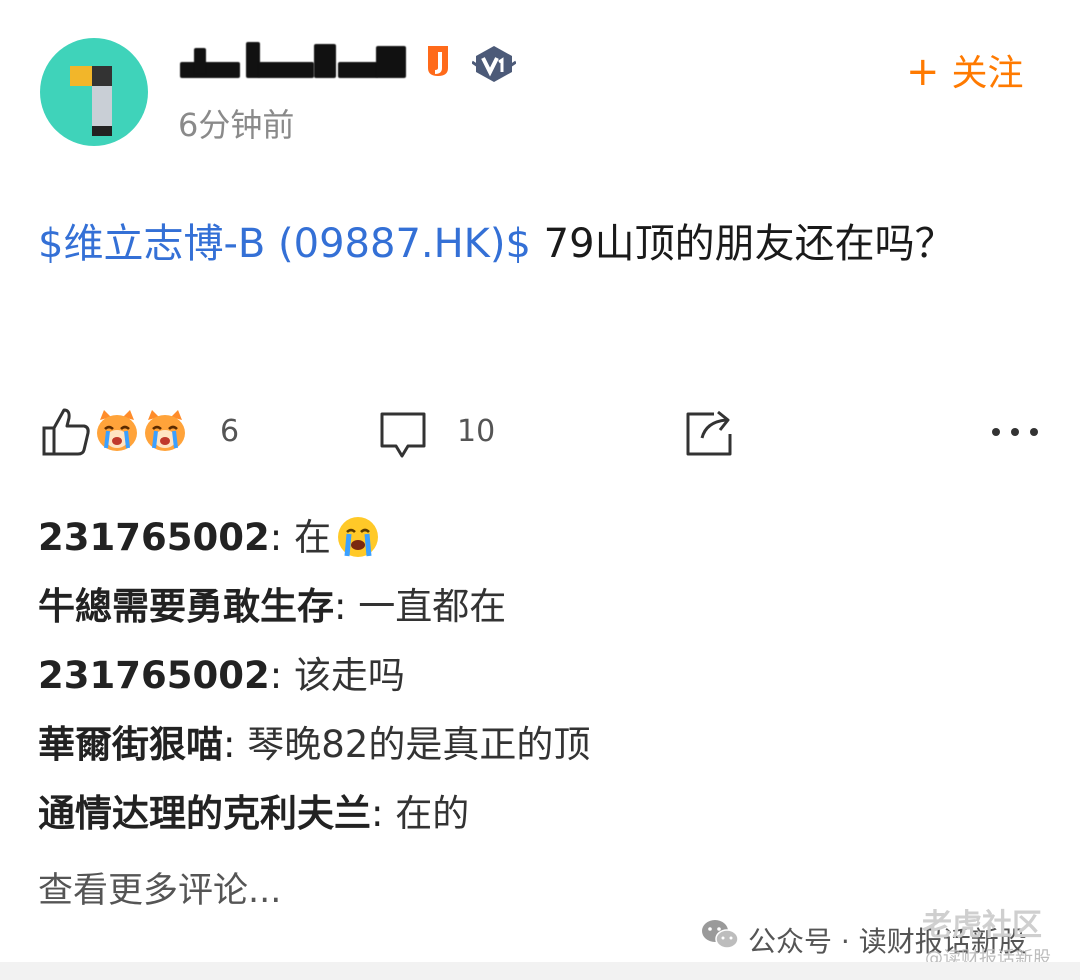  I want to click on comment-text: 琴晚82的是真正的顶, so click(419, 744).